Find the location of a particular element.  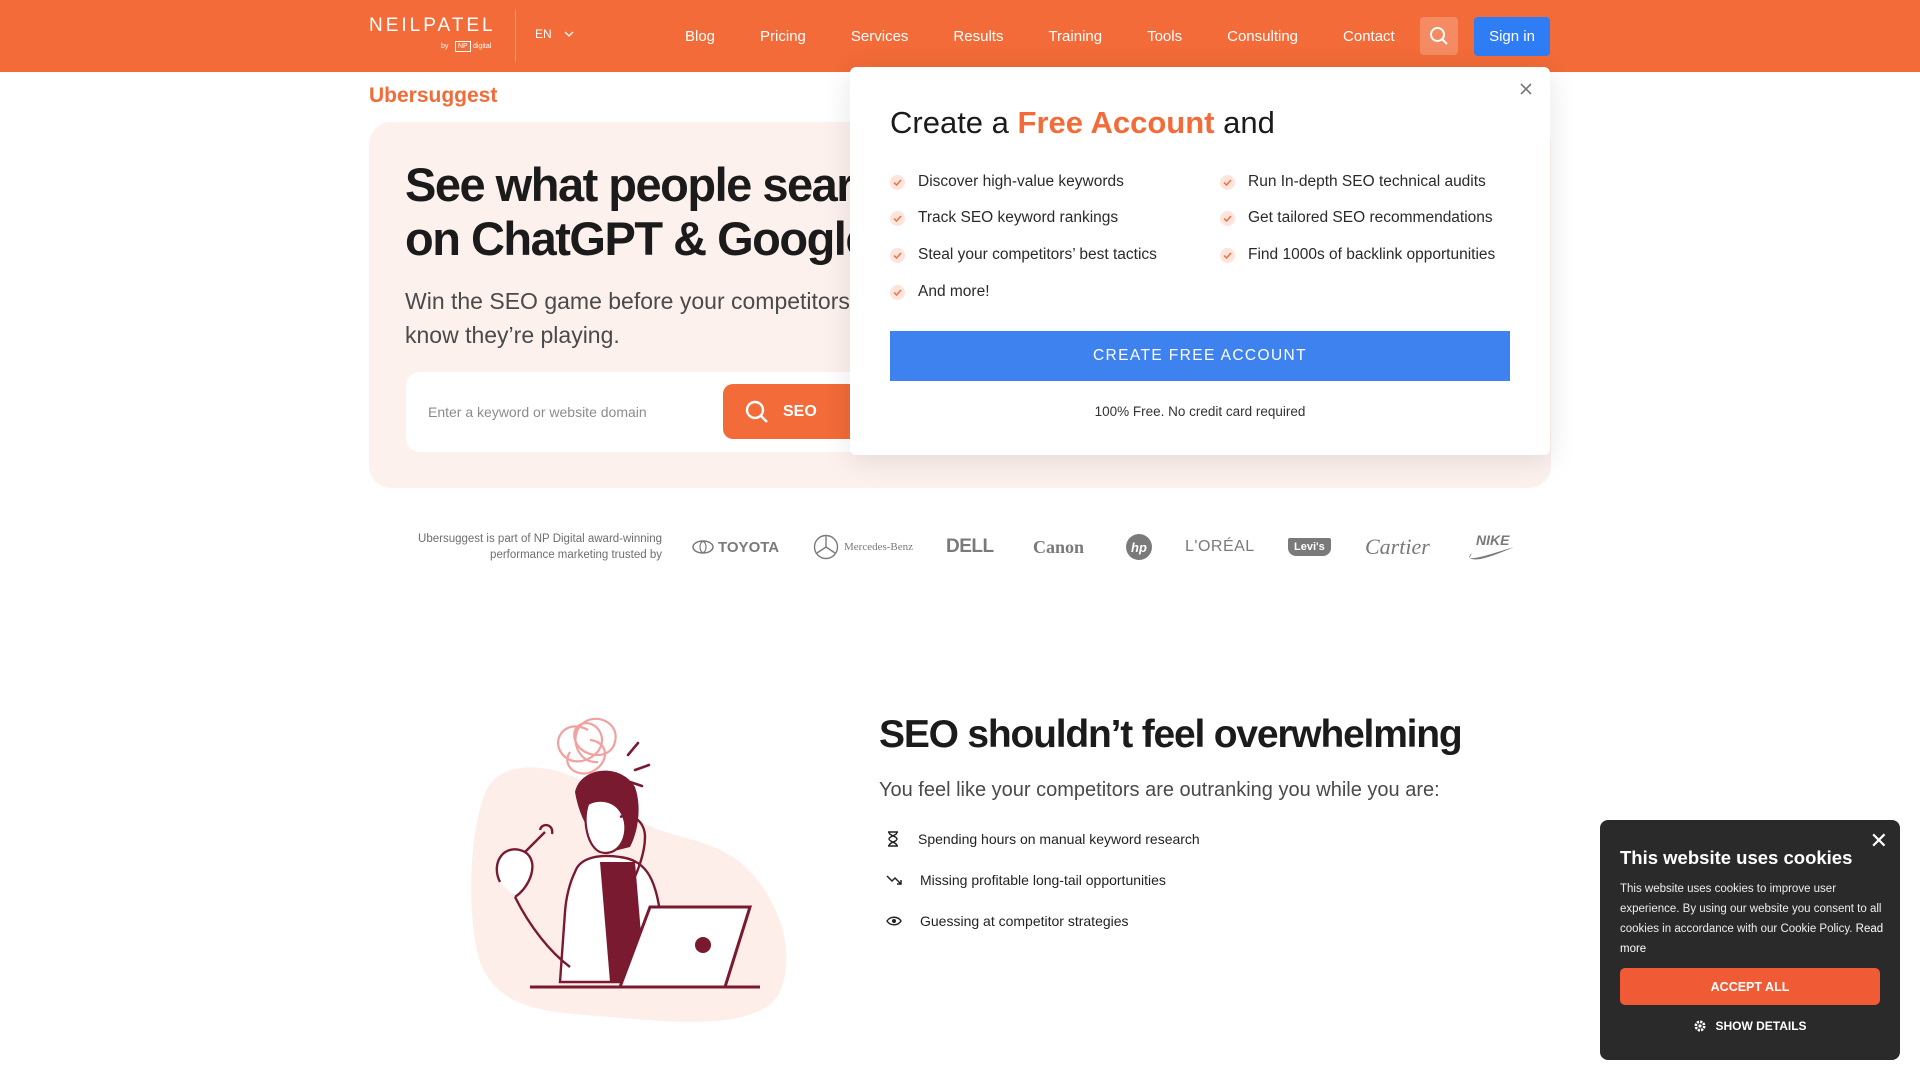

loreal-logo: L'ORÉAL is located at coordinates (1220, 546).